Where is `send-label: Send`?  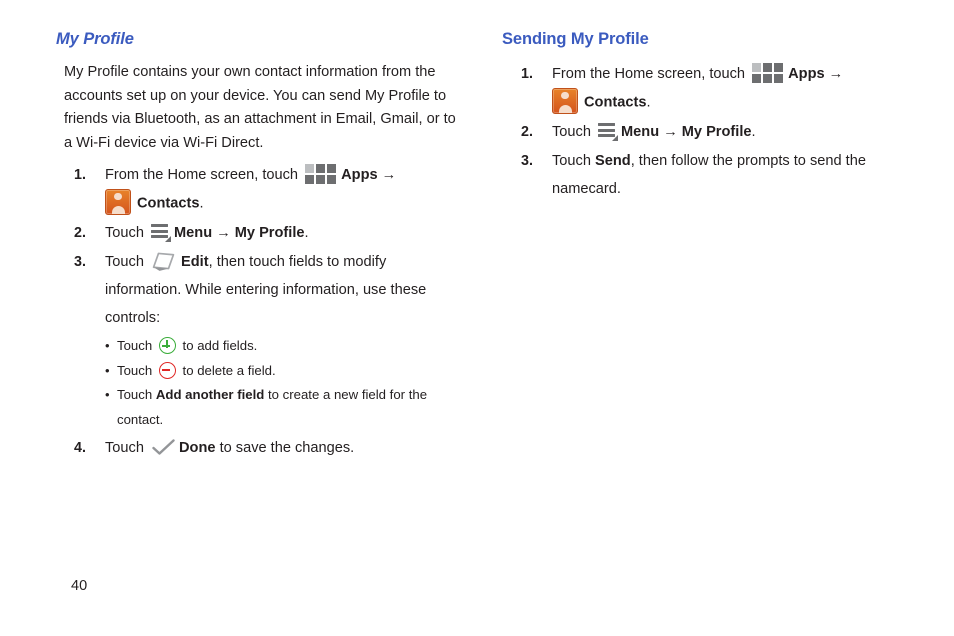 send-label: Send is located at coordinates (613, 161).